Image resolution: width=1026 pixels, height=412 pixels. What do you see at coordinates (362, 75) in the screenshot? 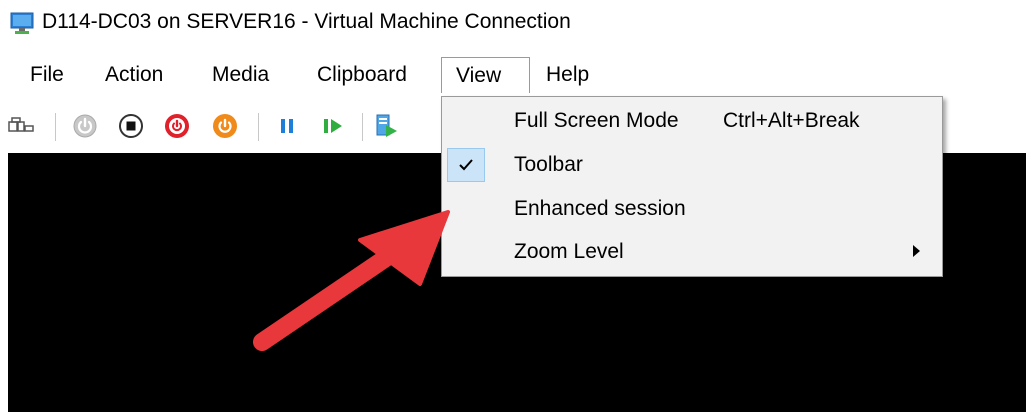
I see `menu-clipboard: Clipboard` at bounding box center [362, 75].